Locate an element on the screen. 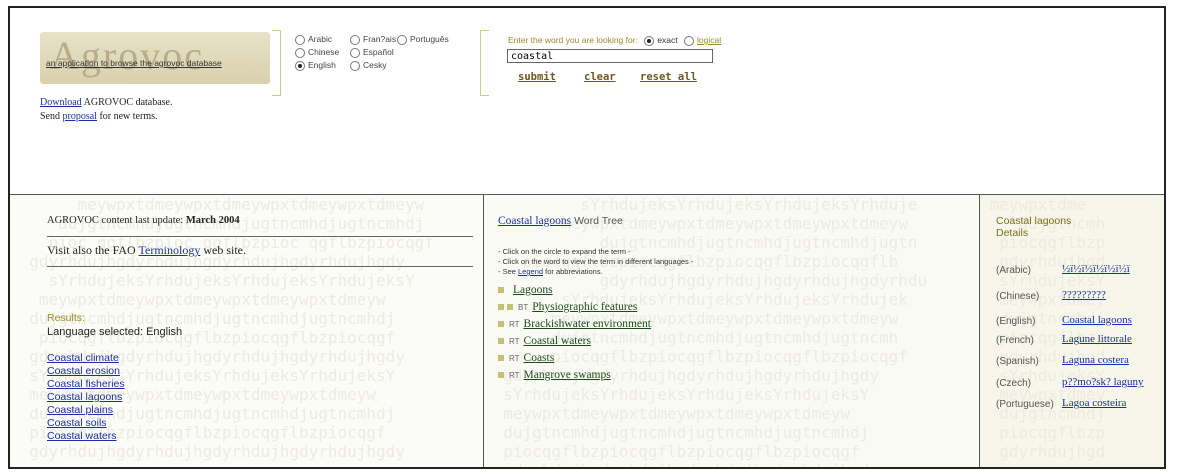  lang-portuguese-label: Português is located at coordinates (429, 39).